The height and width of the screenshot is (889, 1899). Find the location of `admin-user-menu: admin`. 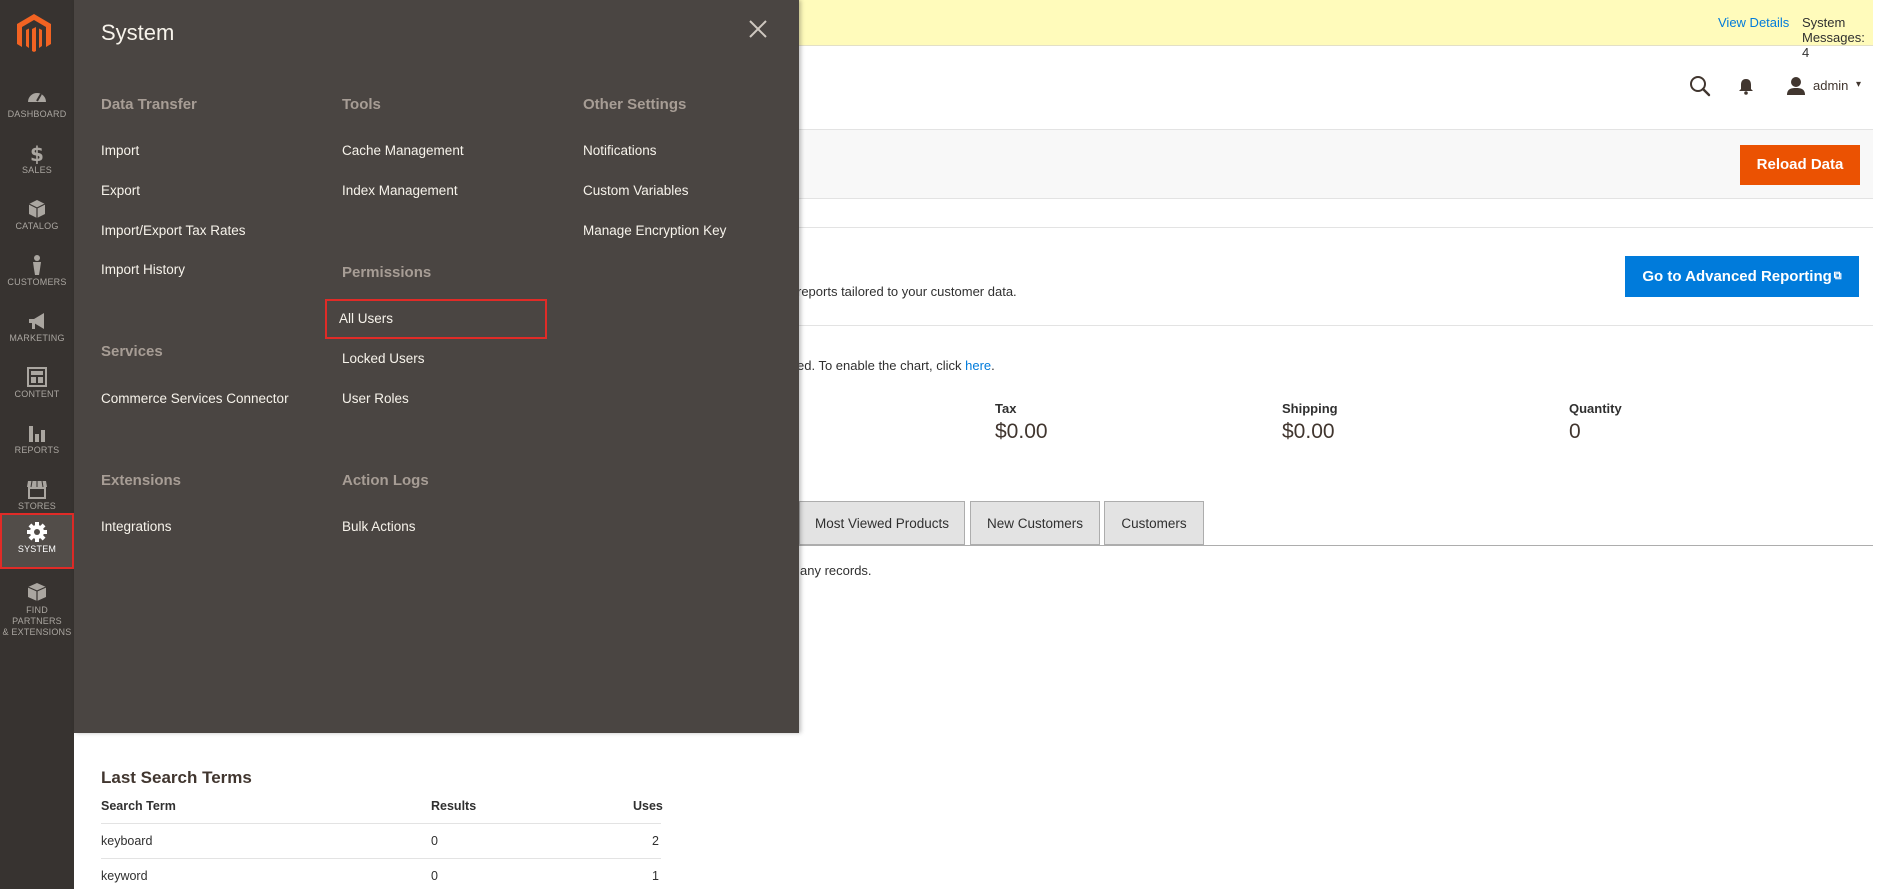

admin-user-menu: admin is located at coordinates (1830, 85).